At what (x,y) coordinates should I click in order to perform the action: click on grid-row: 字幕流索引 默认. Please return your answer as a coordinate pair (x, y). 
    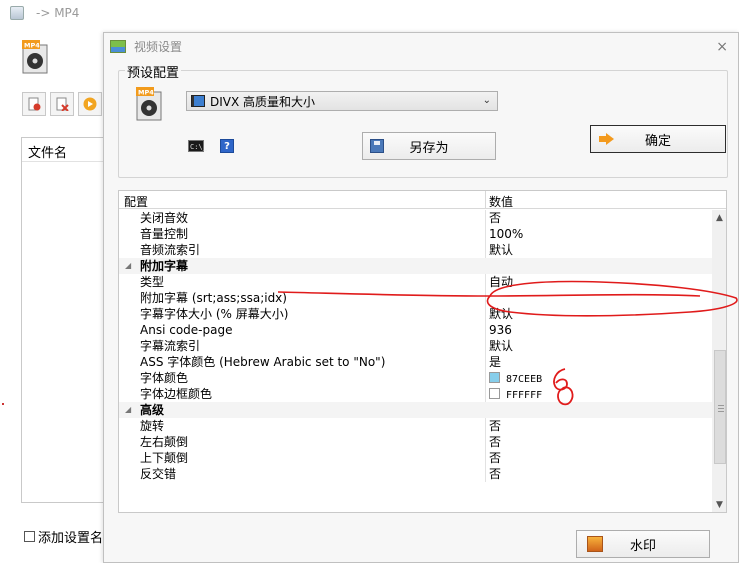
    Looking at the image, I should click on (415, 346).